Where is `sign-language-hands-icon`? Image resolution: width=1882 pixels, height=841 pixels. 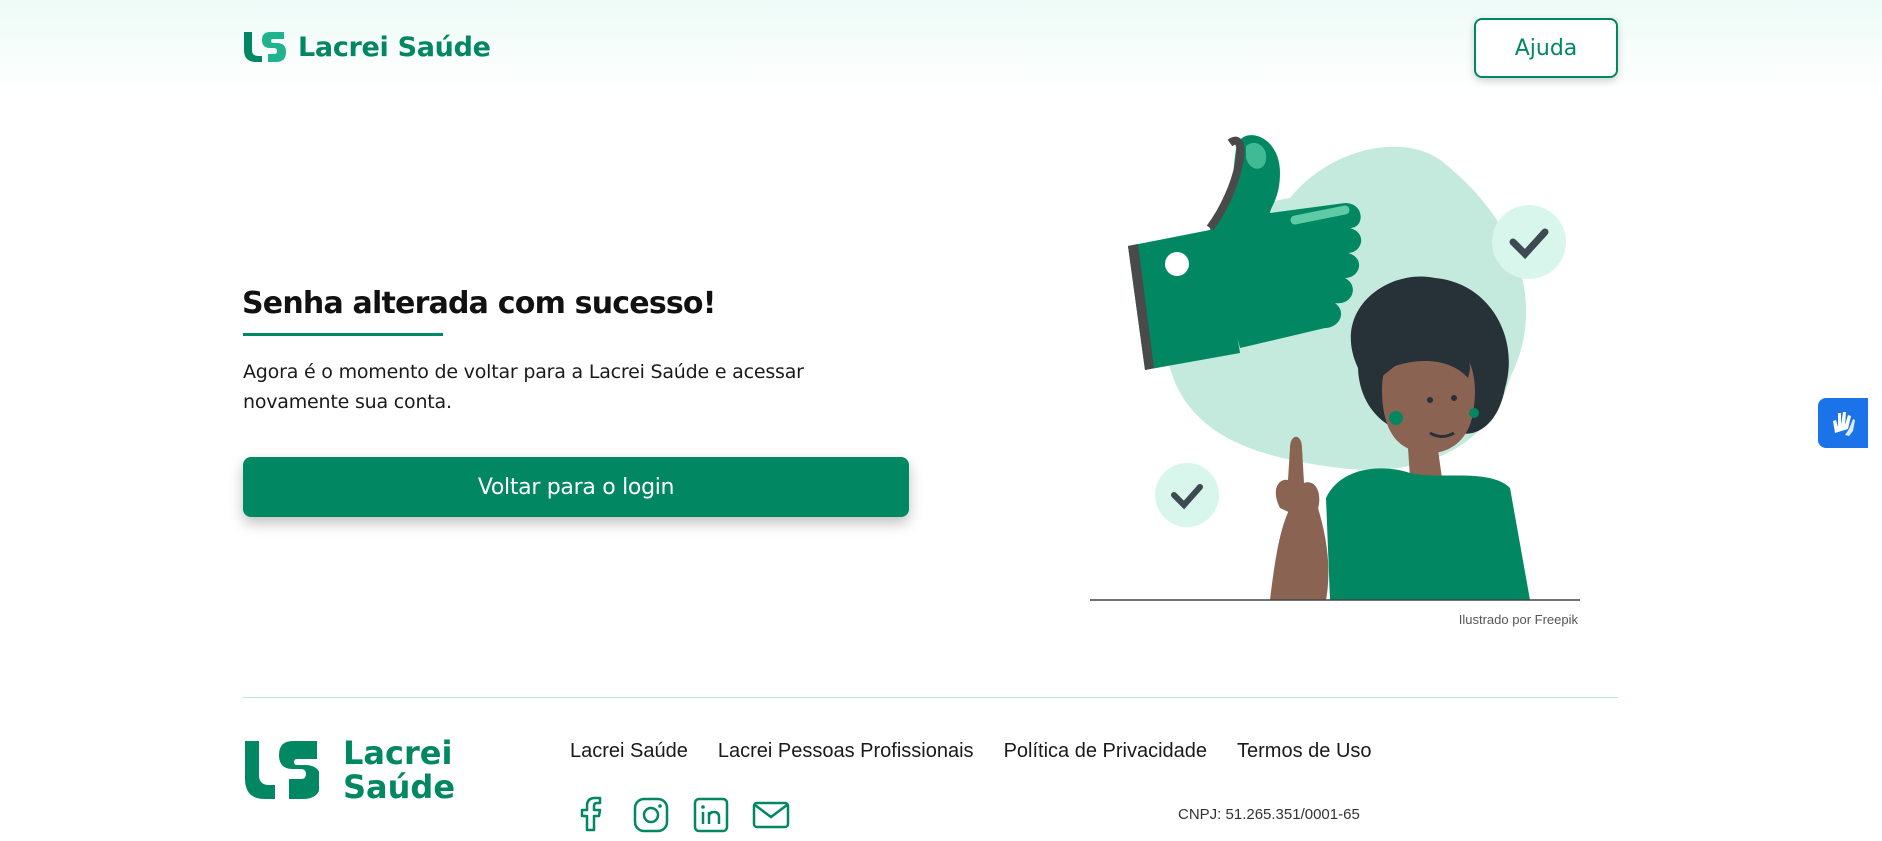 sign-language-hands-icon is located at coordinates (1844, 424).